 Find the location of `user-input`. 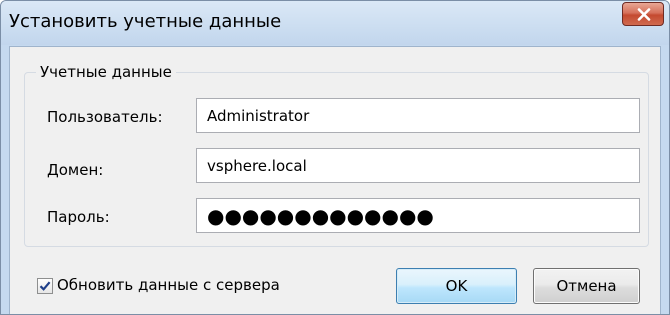

user-input is located at coordinates (418, 115).